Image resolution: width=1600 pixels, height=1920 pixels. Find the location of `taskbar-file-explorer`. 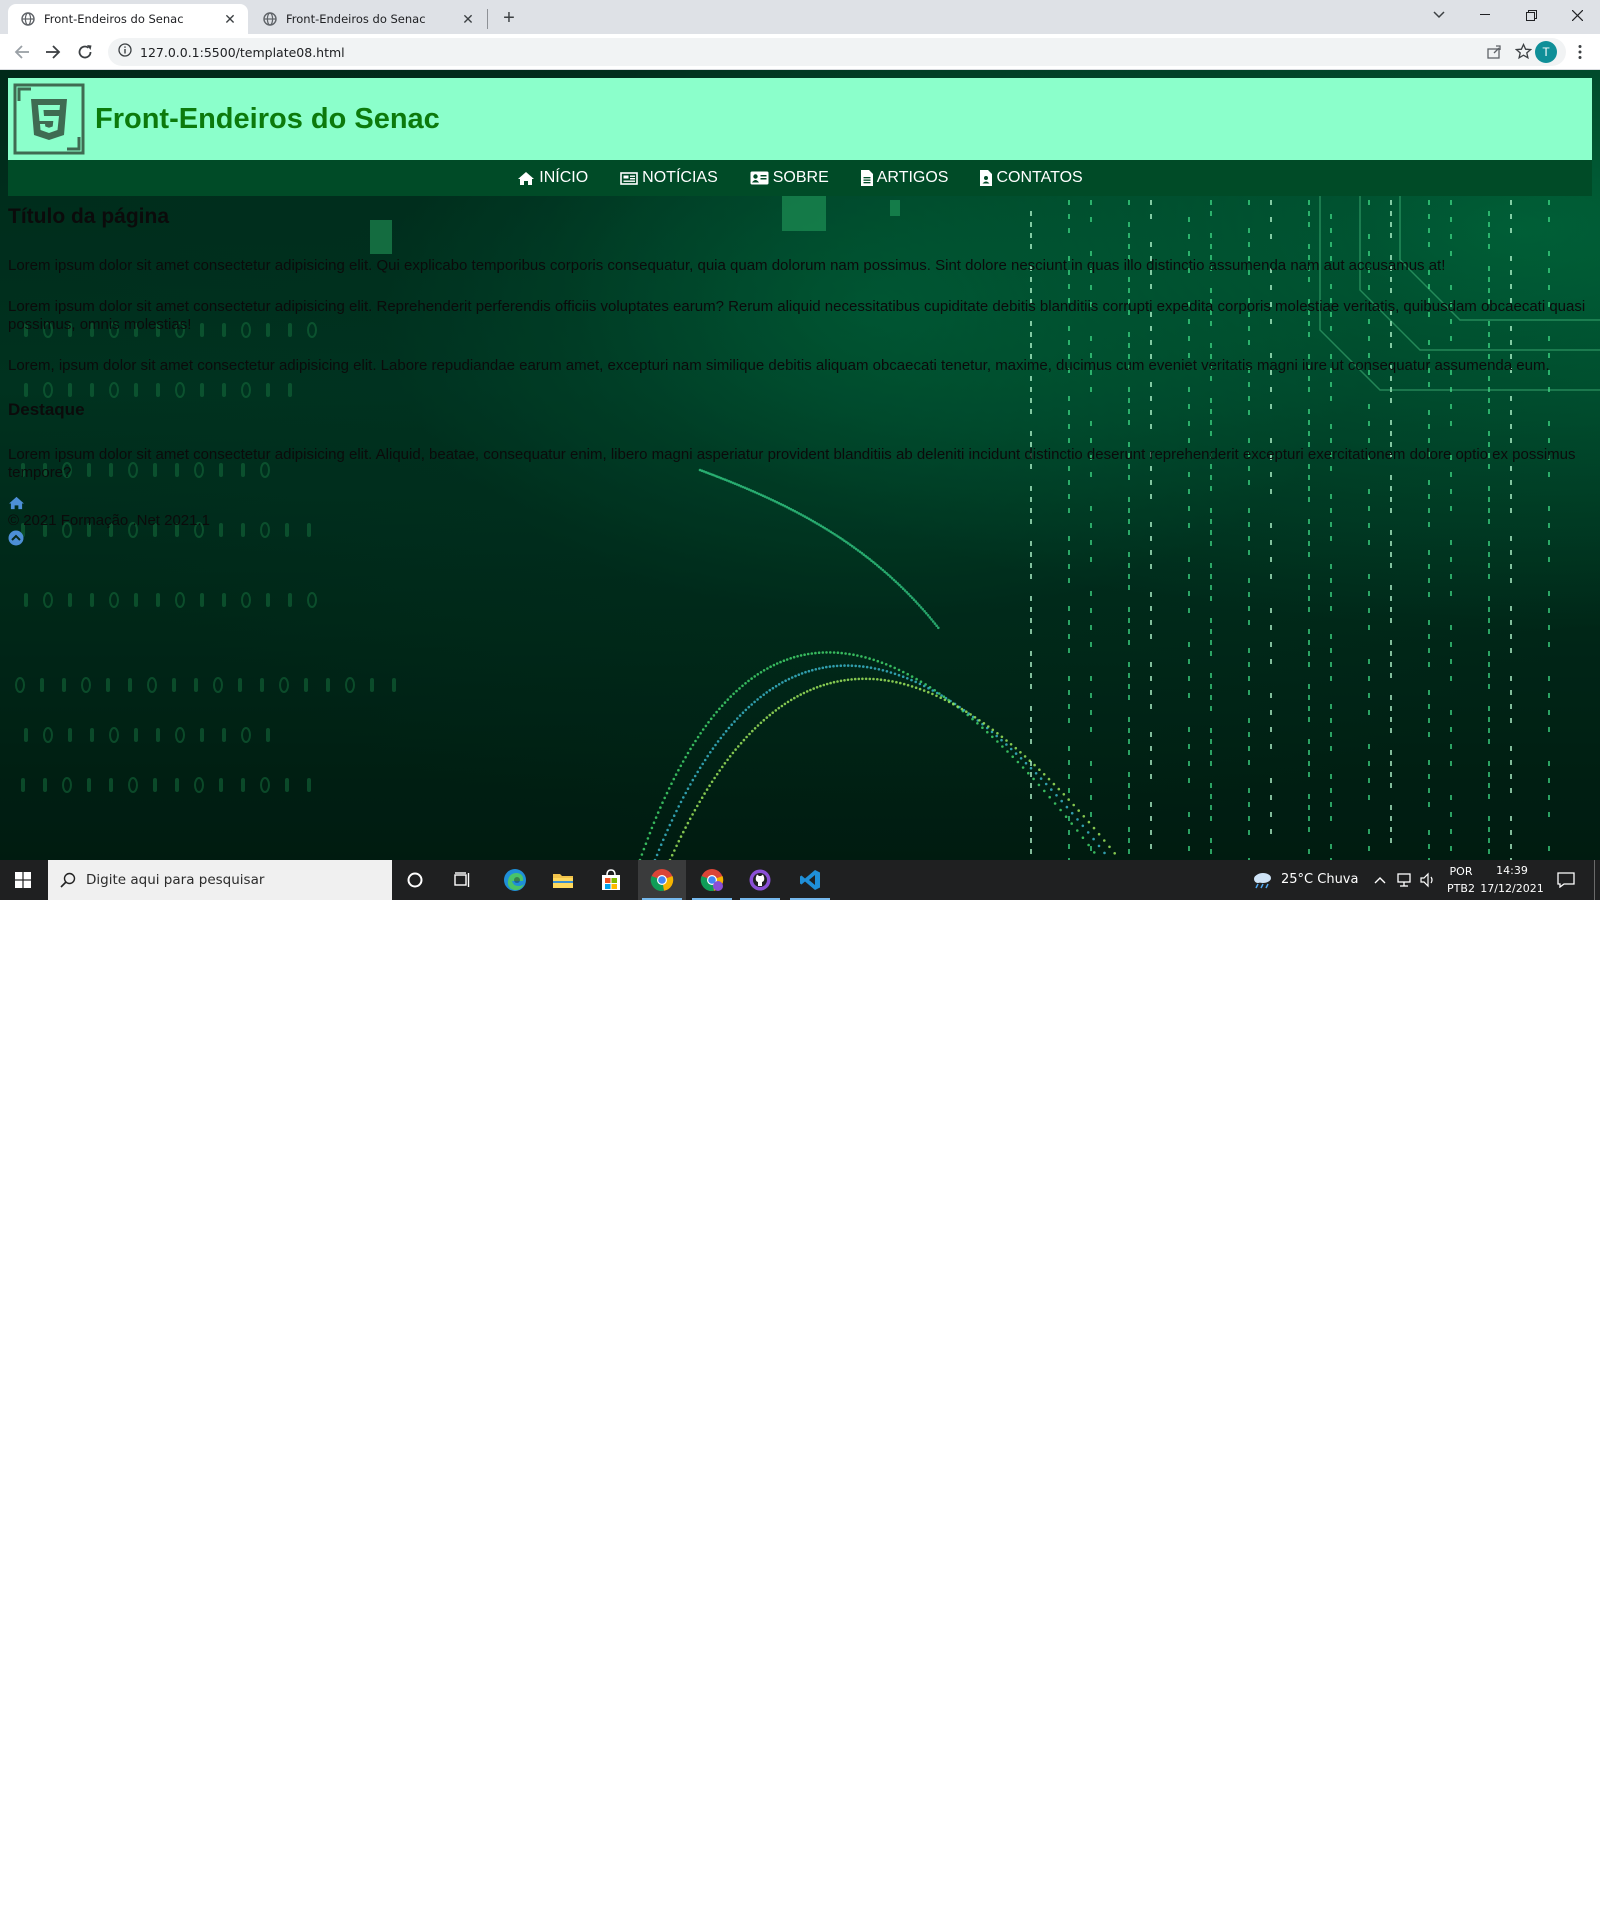

taskbar-file-explorer is located at coordinates (563, 880).